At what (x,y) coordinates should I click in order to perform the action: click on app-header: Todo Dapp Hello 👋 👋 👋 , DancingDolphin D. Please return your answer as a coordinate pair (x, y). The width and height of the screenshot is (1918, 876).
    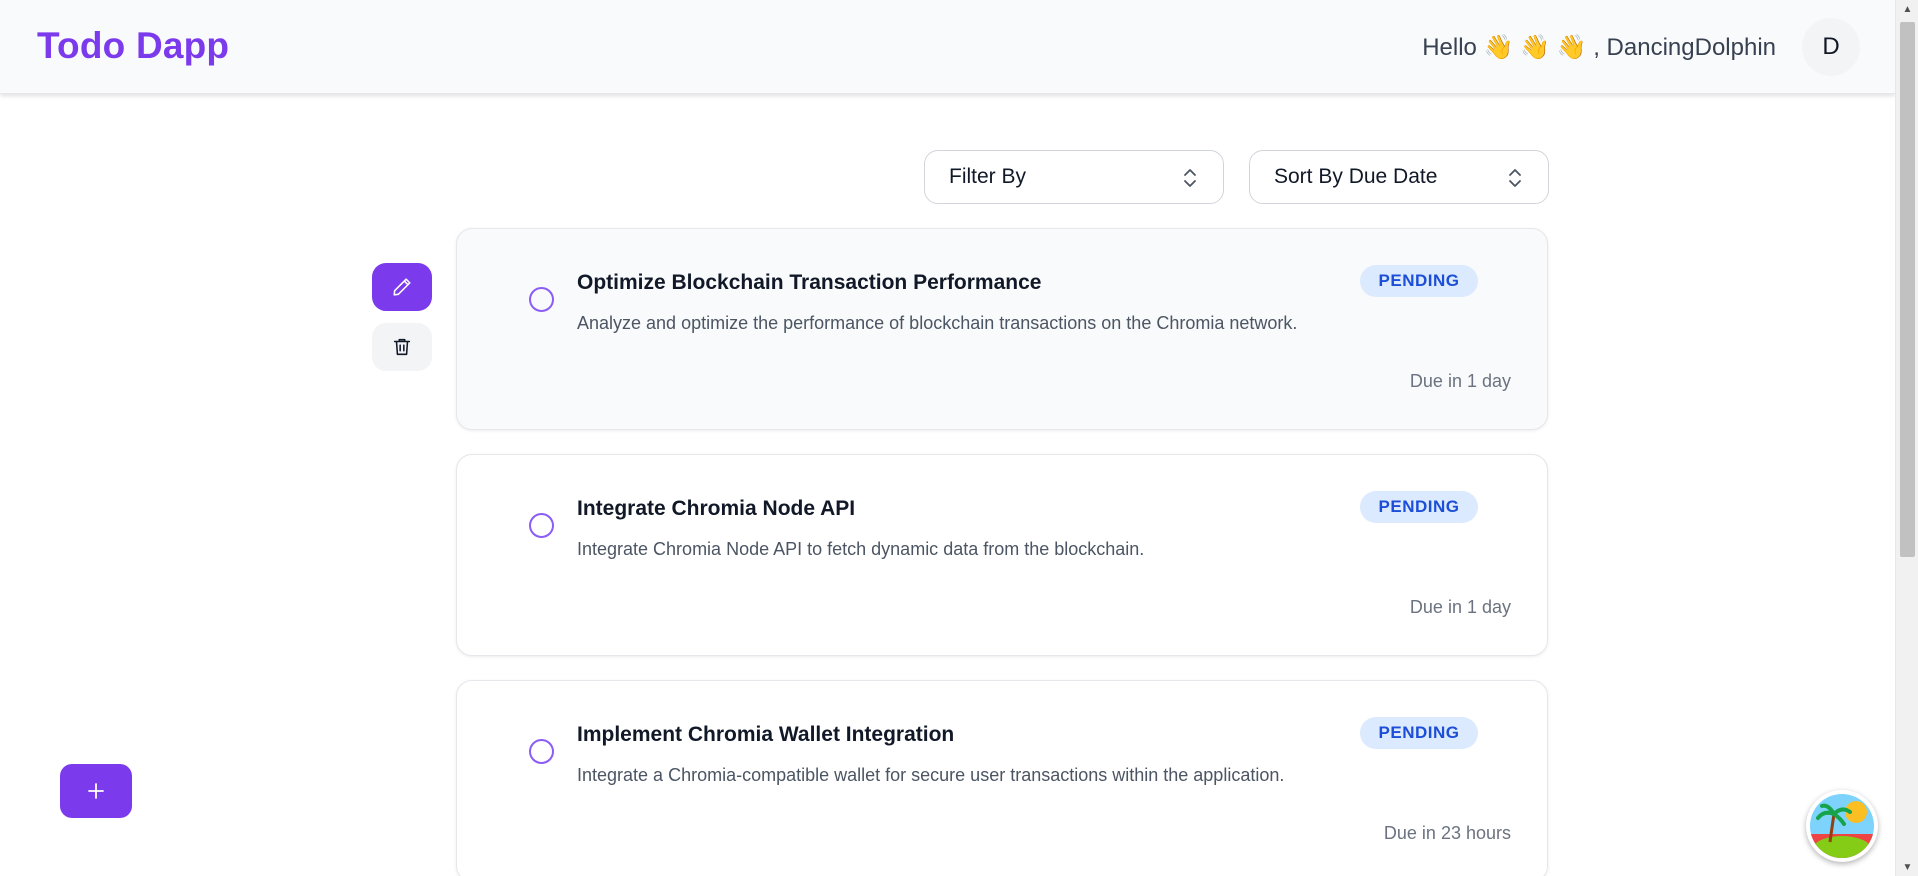
    Looking at the image, I should click on (947, 47).